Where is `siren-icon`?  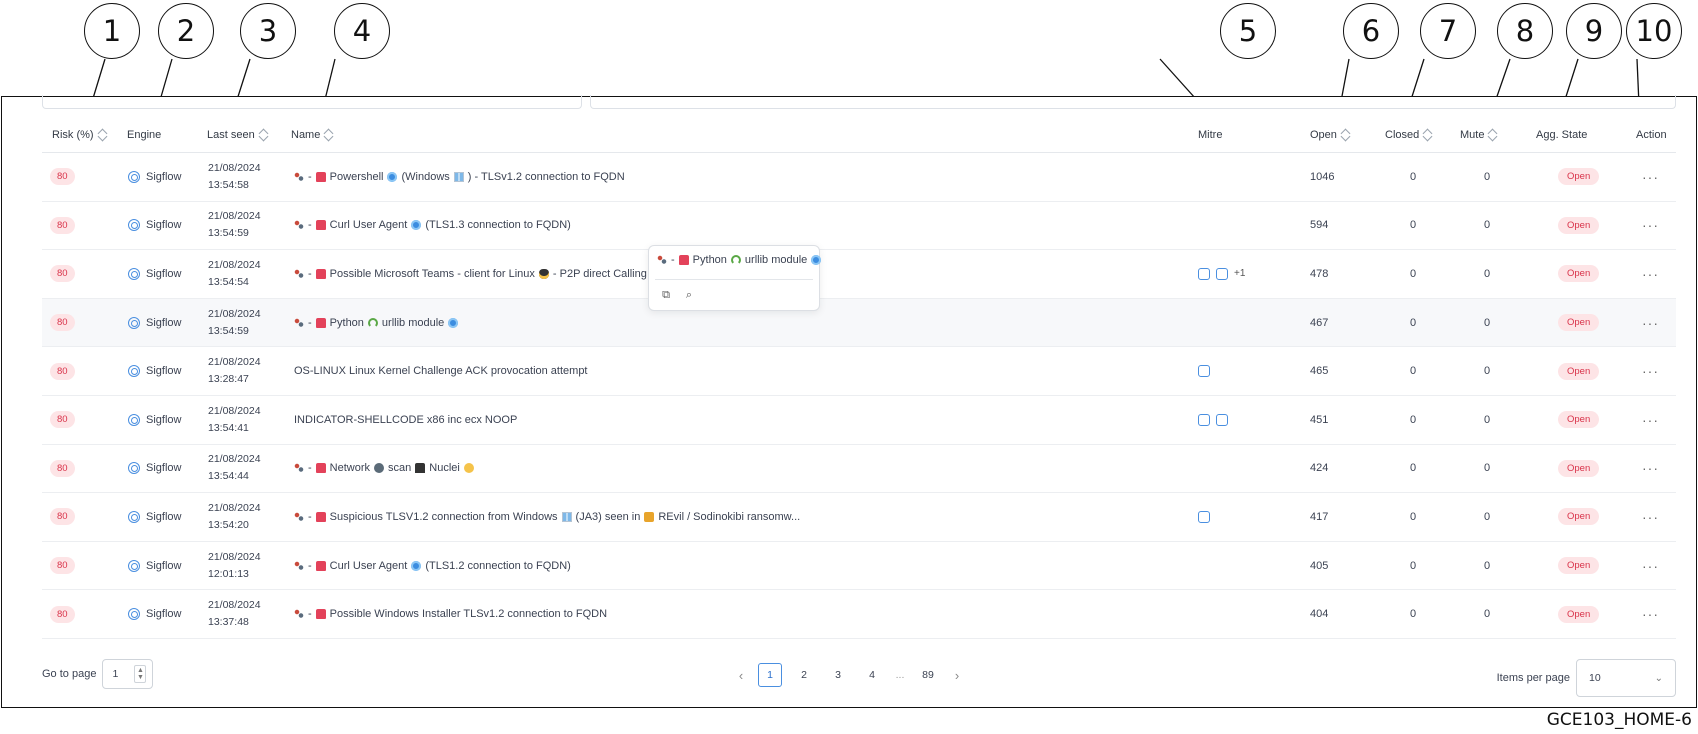 siren-icon is located at coordinates (320, 273).